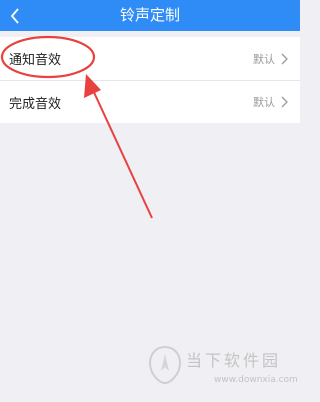 The height and width of the screenshot is (402, 320). What do you see at coordinates (264, 59) in the screenshot?
I see `notification-sound-value: 默认` at bounding box center [264, 59].